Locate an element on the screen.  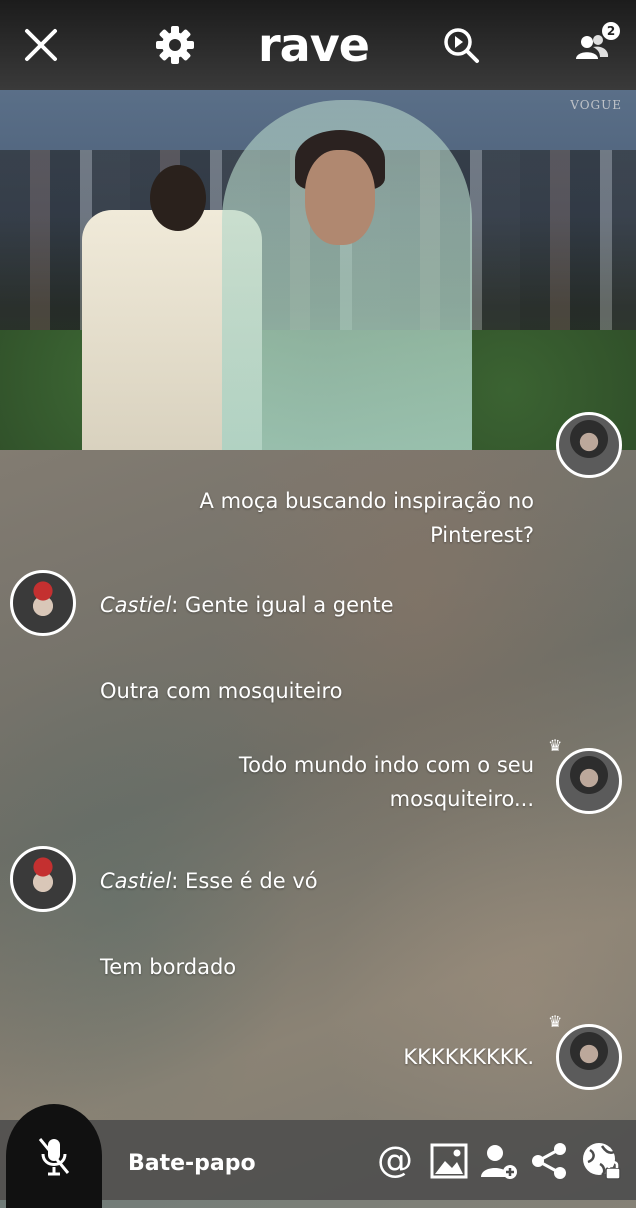
top-bar: rave 2 is located at coordinates (318, 45).